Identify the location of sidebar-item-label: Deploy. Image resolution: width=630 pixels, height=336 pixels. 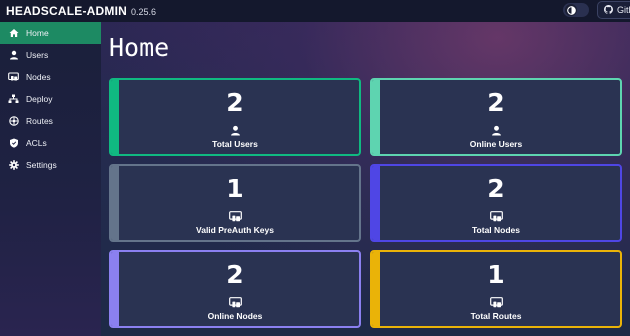
(39, 99).